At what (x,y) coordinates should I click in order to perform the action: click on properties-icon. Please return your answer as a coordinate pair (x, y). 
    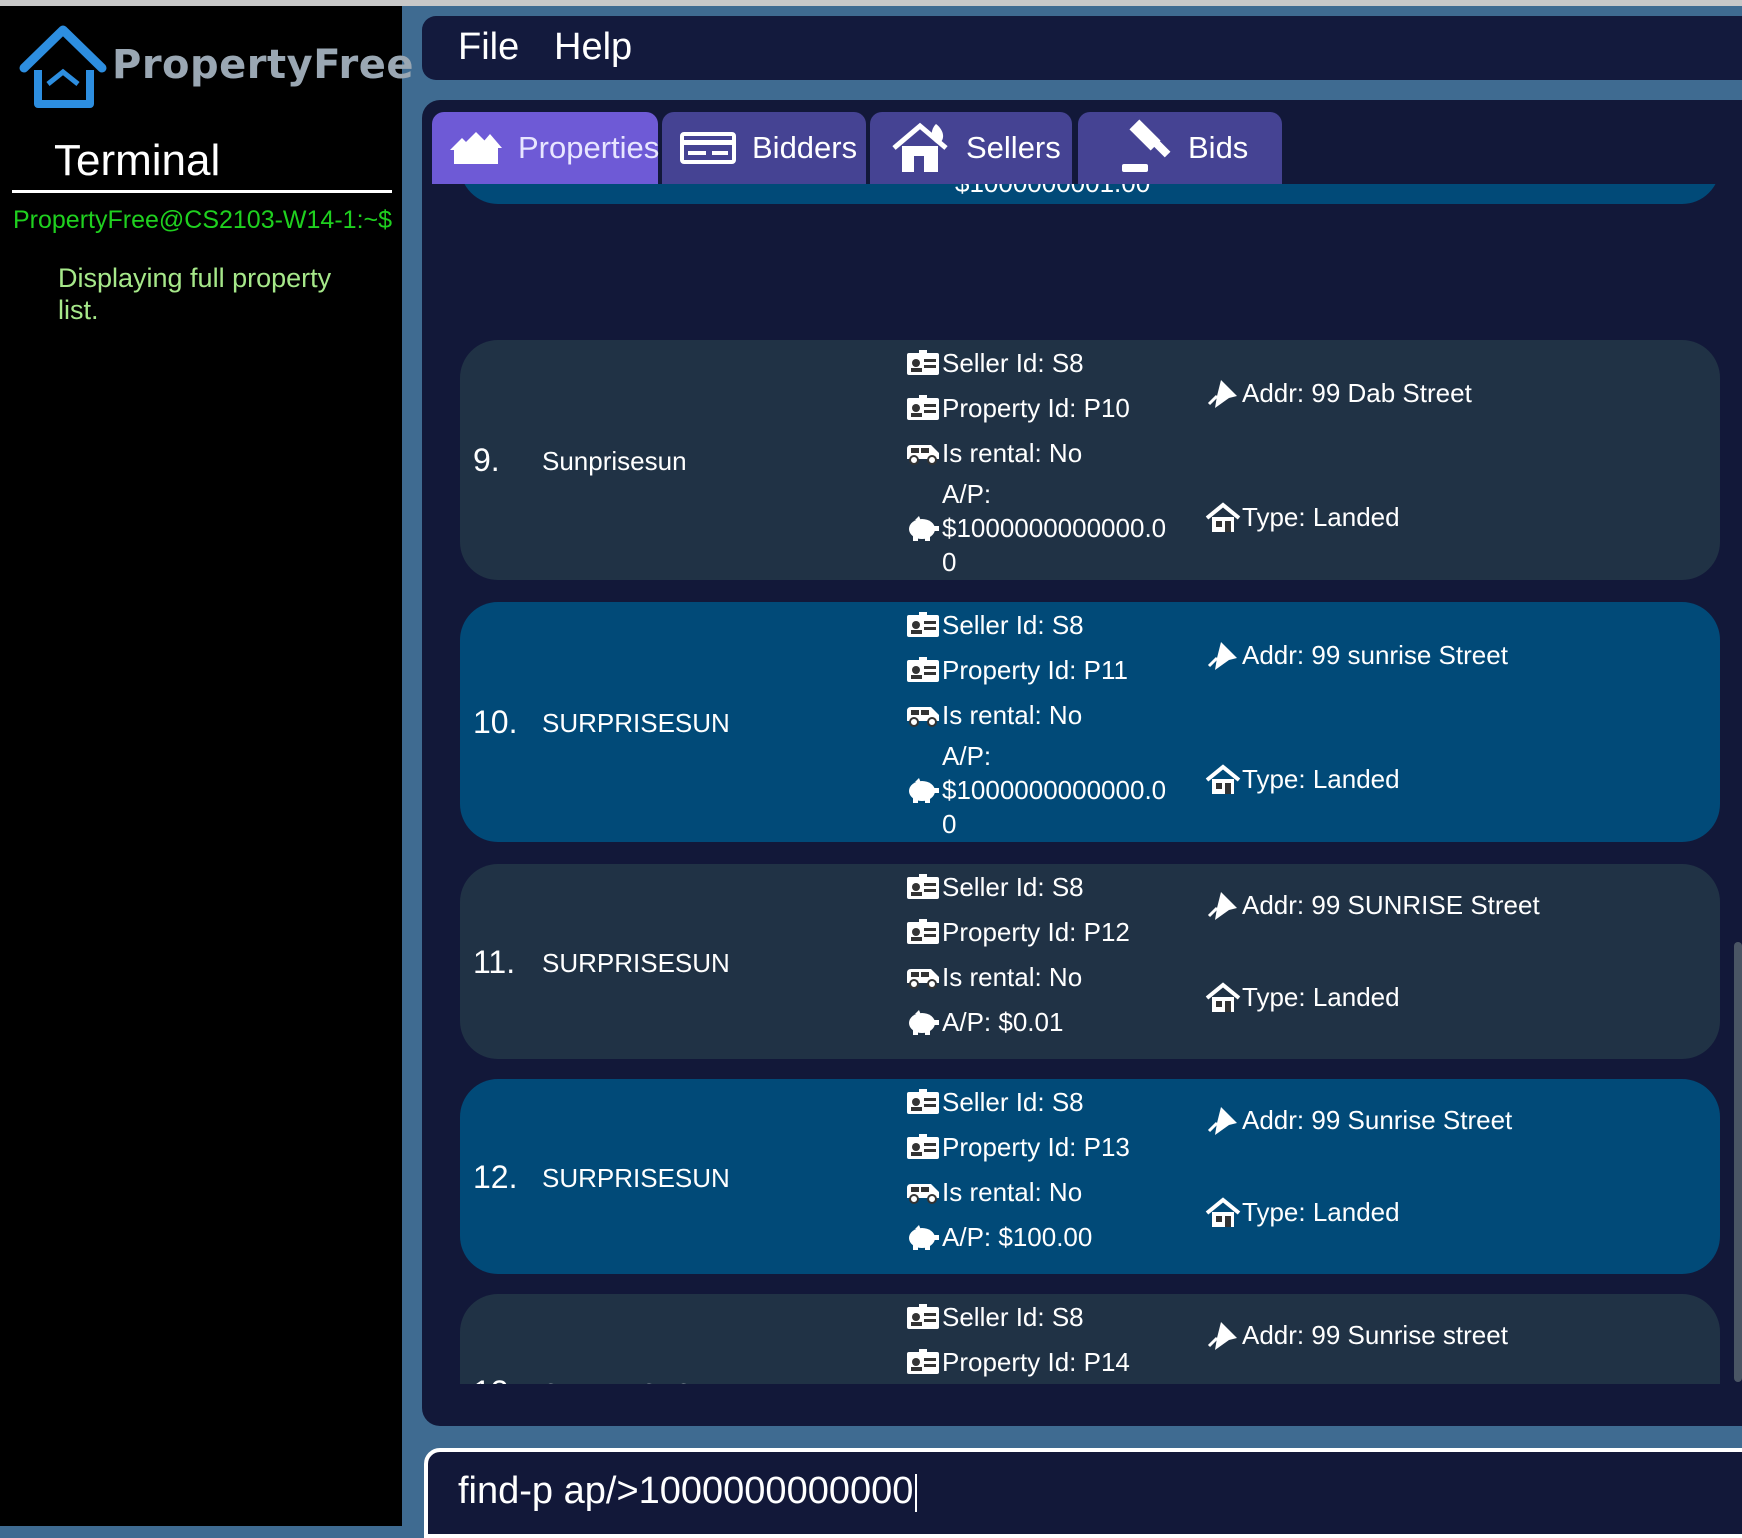
    Looking at the image, I should click on (476, 148).